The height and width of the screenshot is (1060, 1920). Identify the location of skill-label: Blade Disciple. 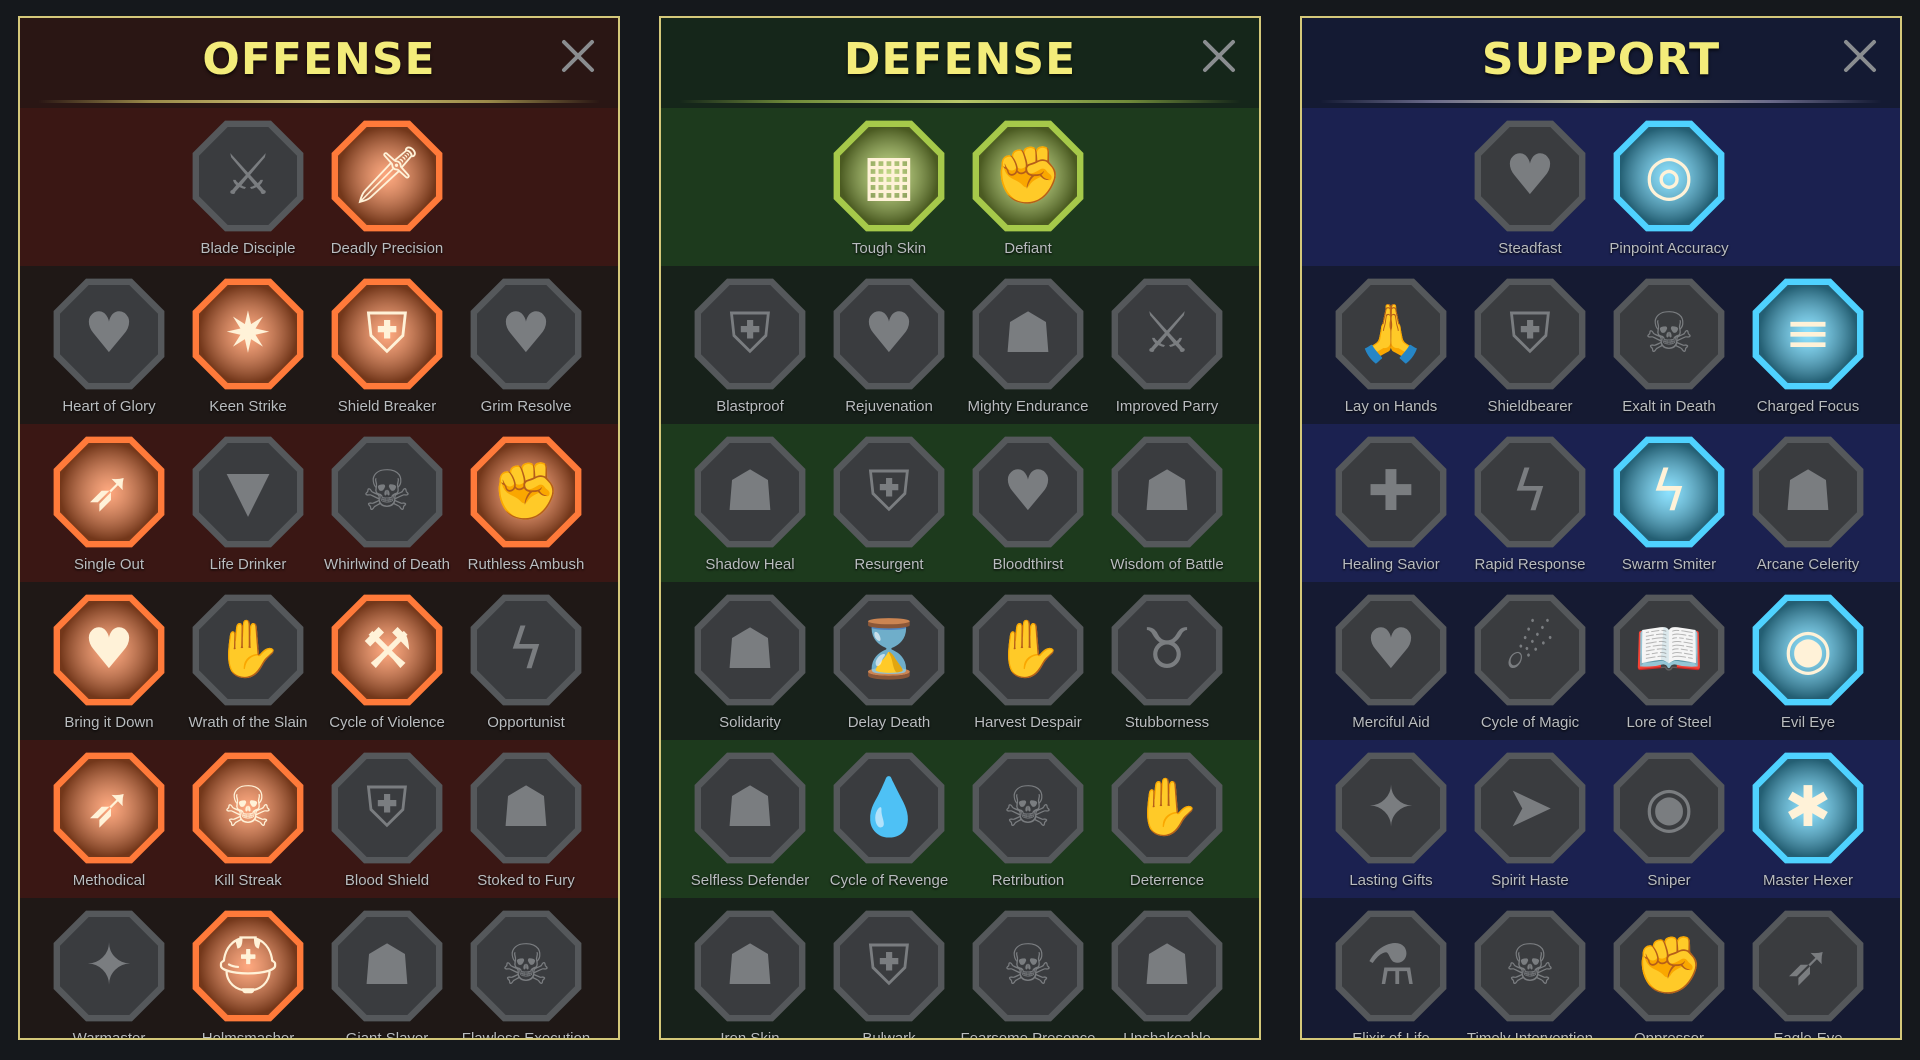
(248, 248).